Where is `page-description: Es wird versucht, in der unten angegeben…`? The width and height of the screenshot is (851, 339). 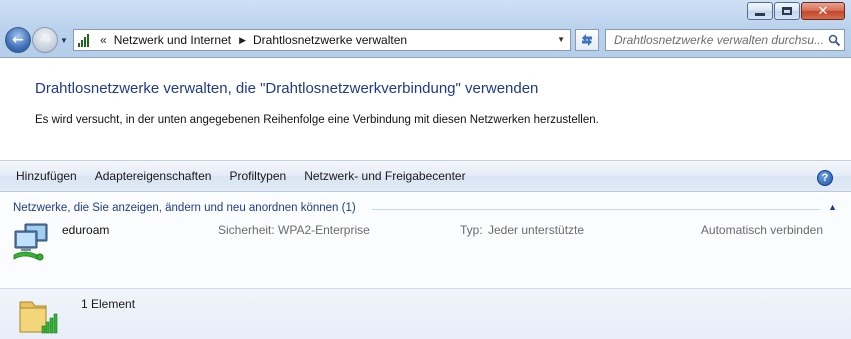
page-description: Es wird versucht, in der unten angegeben… is located at coordinates (317, 120).